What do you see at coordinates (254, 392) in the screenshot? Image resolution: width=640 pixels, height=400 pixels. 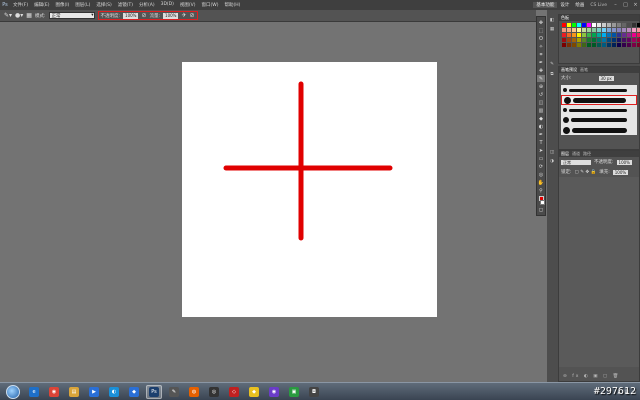 I see `taskbar-yellow-app-icon: ◆` at bounding box center [254, 392].